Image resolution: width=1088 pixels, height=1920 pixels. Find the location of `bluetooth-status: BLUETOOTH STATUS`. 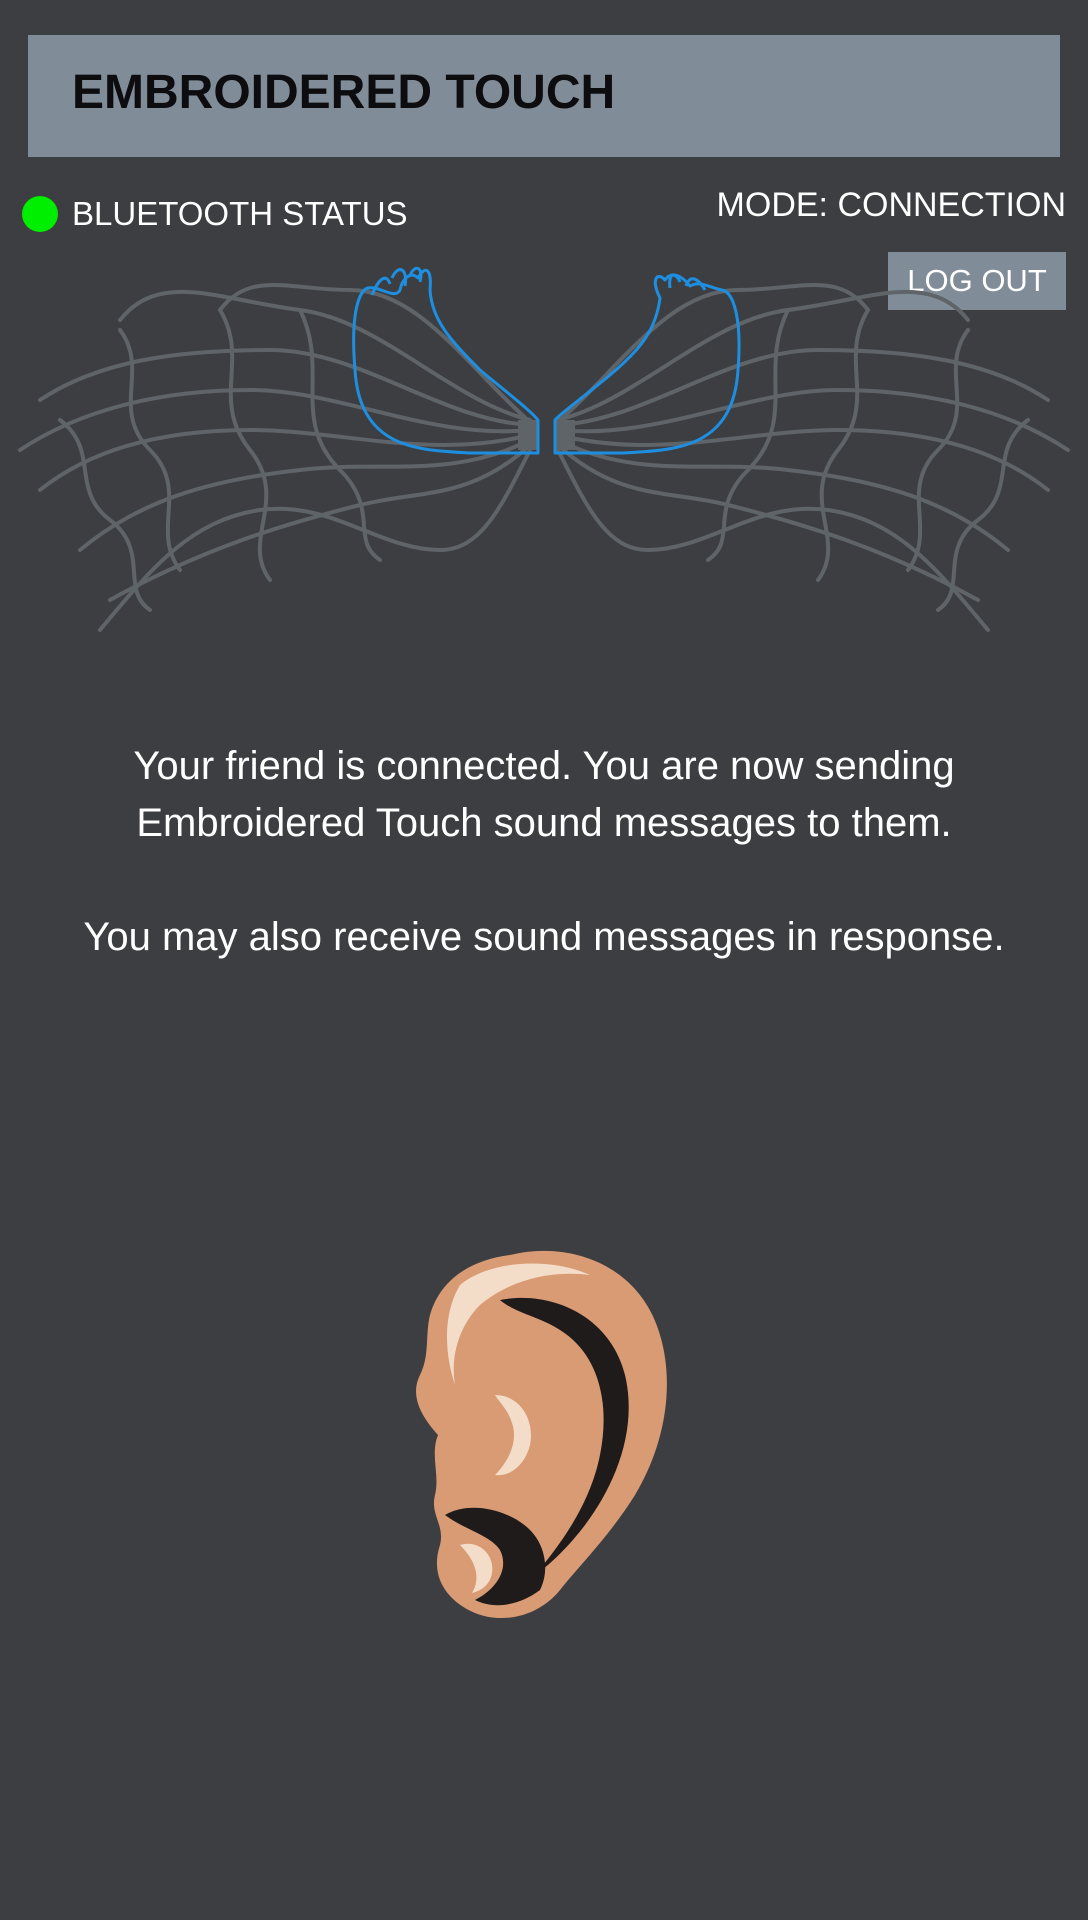

bluetooth-status: BLUETOOTH STATUS is located at coordinates (215, 214).